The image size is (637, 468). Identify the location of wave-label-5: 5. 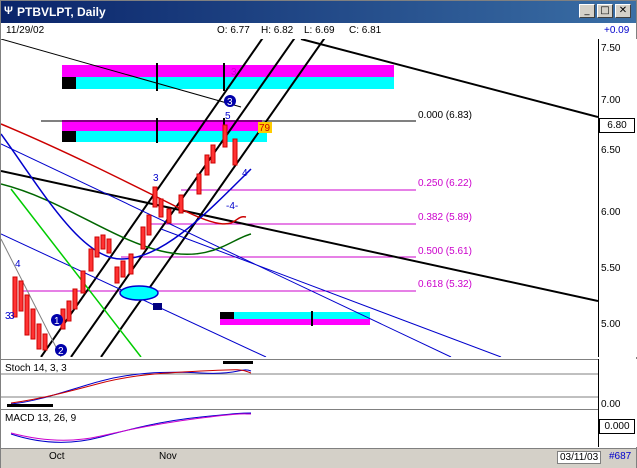
(228, 116).